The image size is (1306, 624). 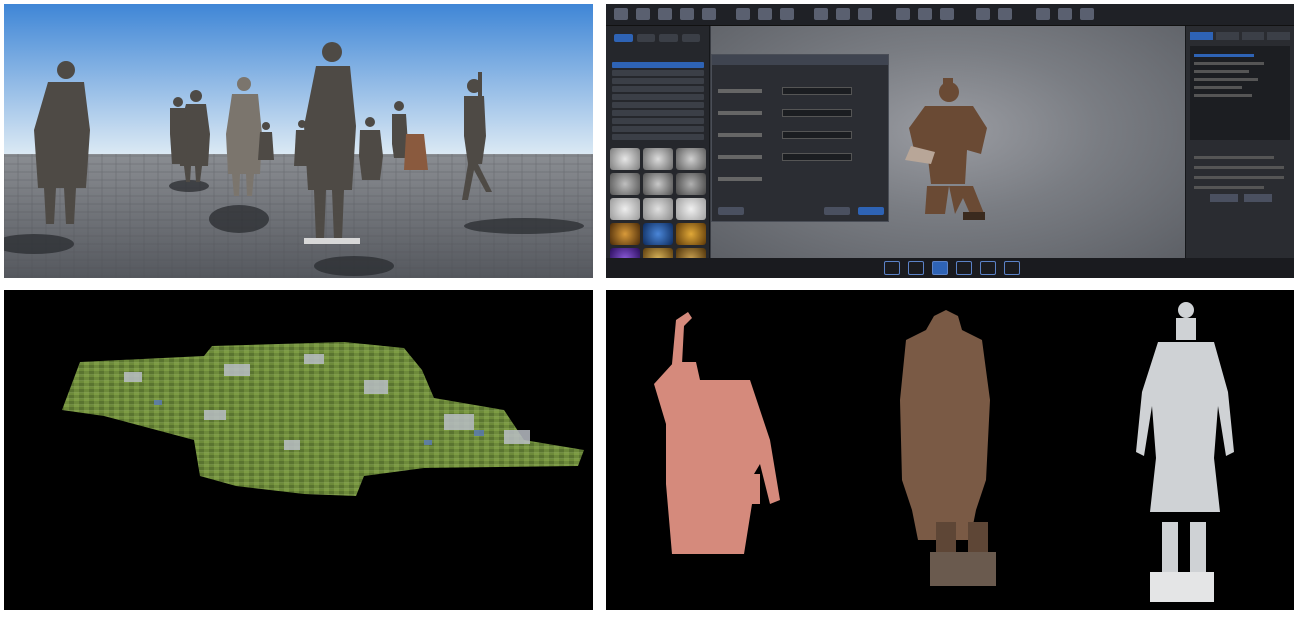 What do you see at coordinates (717, 433) in the screenshot?
I see `red-torso-figure` at bounding box center [717, 433].